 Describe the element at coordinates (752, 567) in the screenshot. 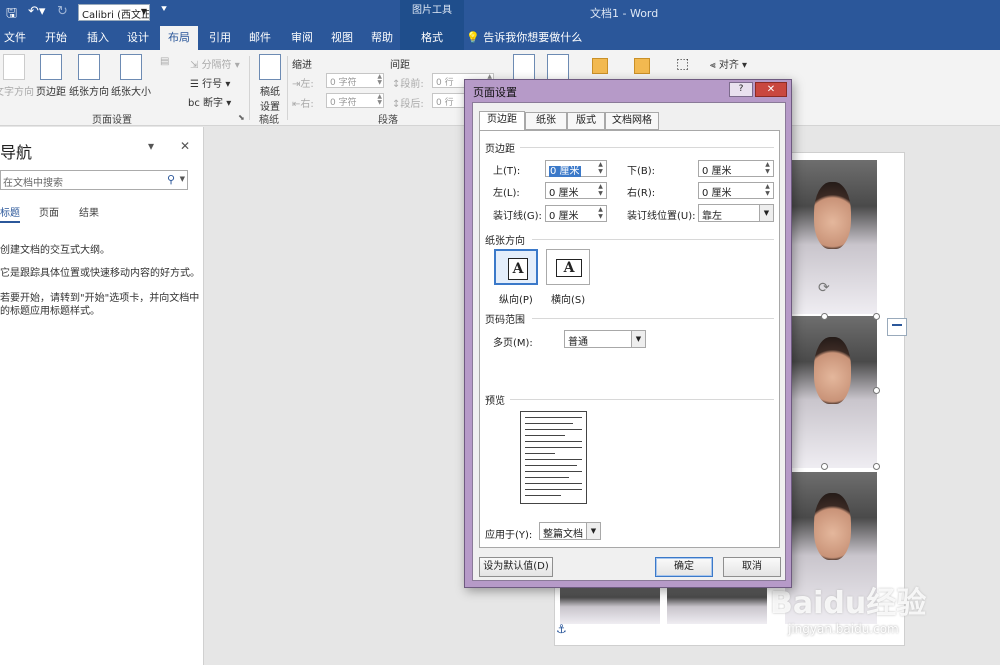

I see `cancel-button: 取消` at that location.